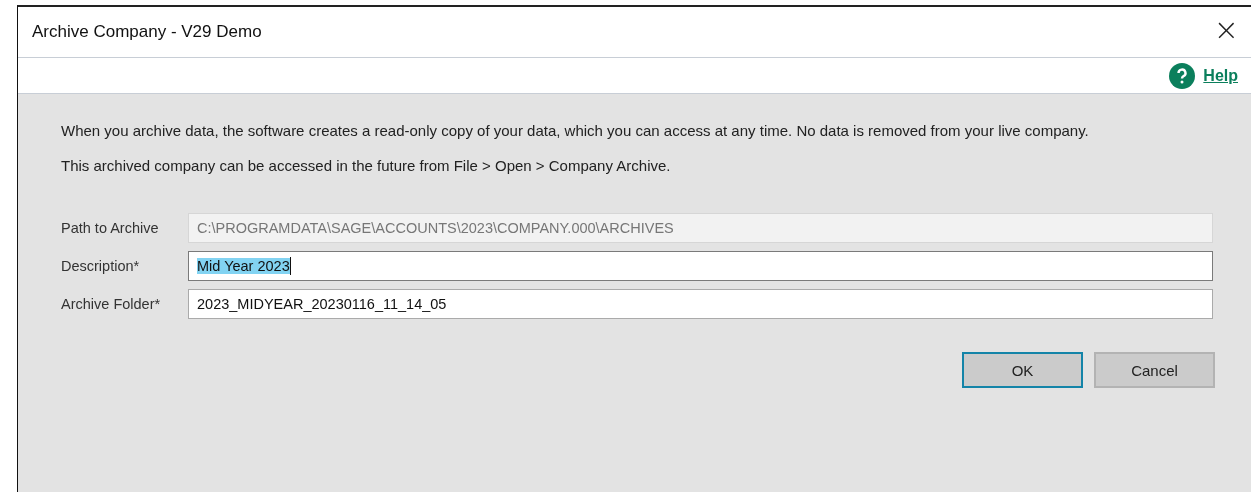 This screenshot has width=1251, height=492. What do you see at coordinates (366, 166) in the screenshot?
I see `info-text: This archived company can be accessed in the future from File > Open > Company Archive.` at bounding box center [366, 166].